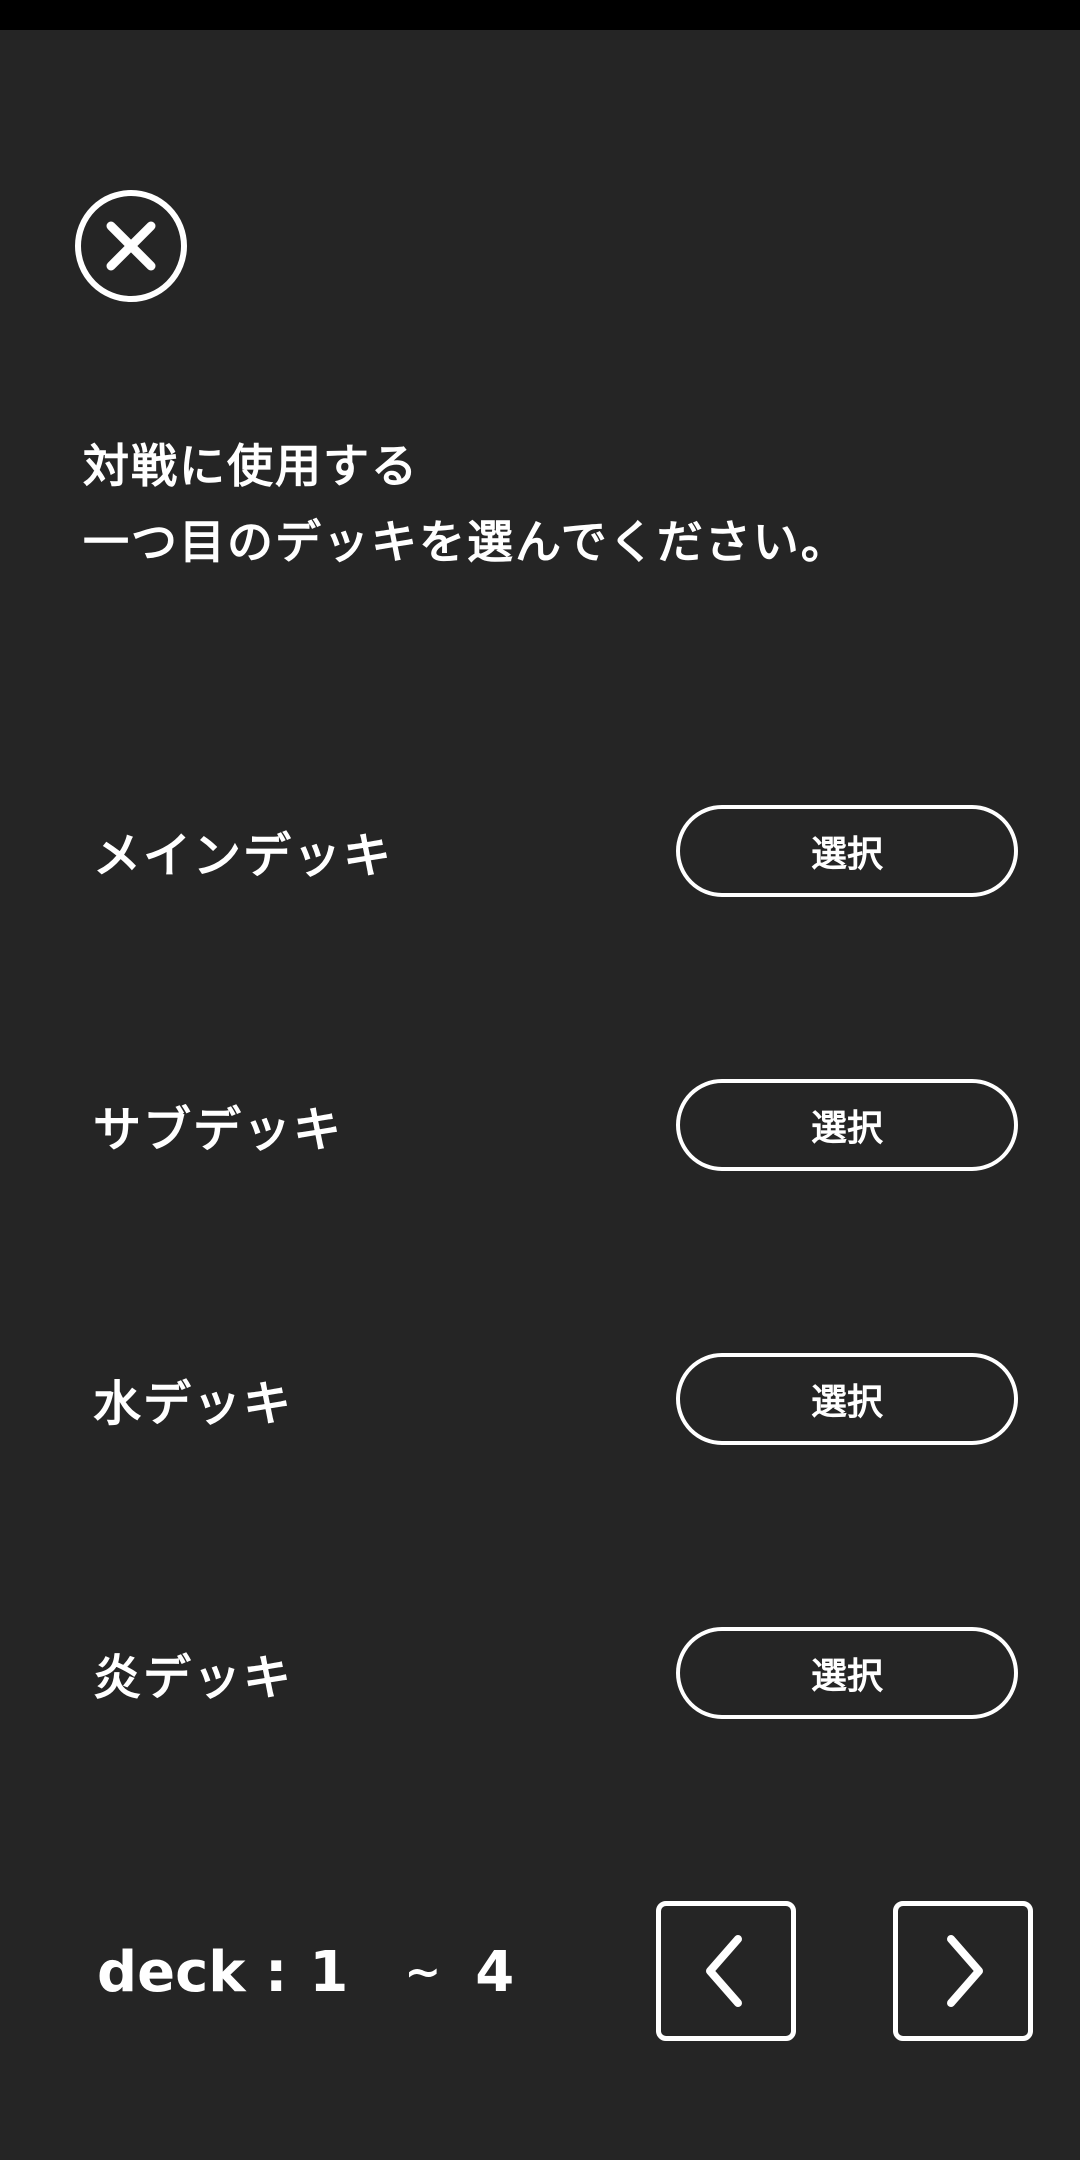 The image size is (1080, 2160). Describe the element at coordinates (193, 1678) in the screenshot. I see `deck-name: 炎デッキ` at that location.